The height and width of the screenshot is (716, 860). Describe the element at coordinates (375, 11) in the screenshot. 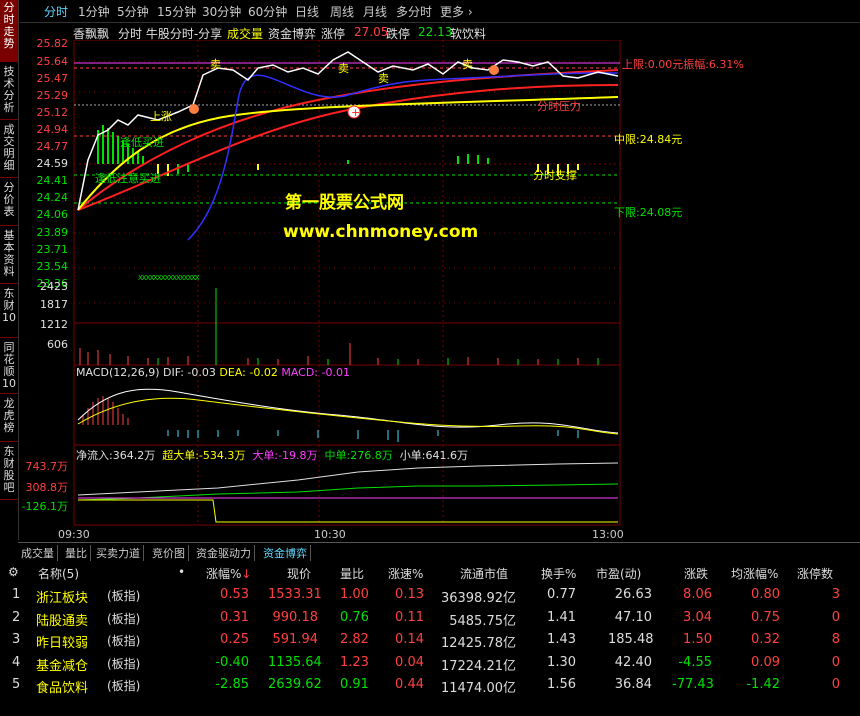

I see `tab-monthly: 月线` at that location.